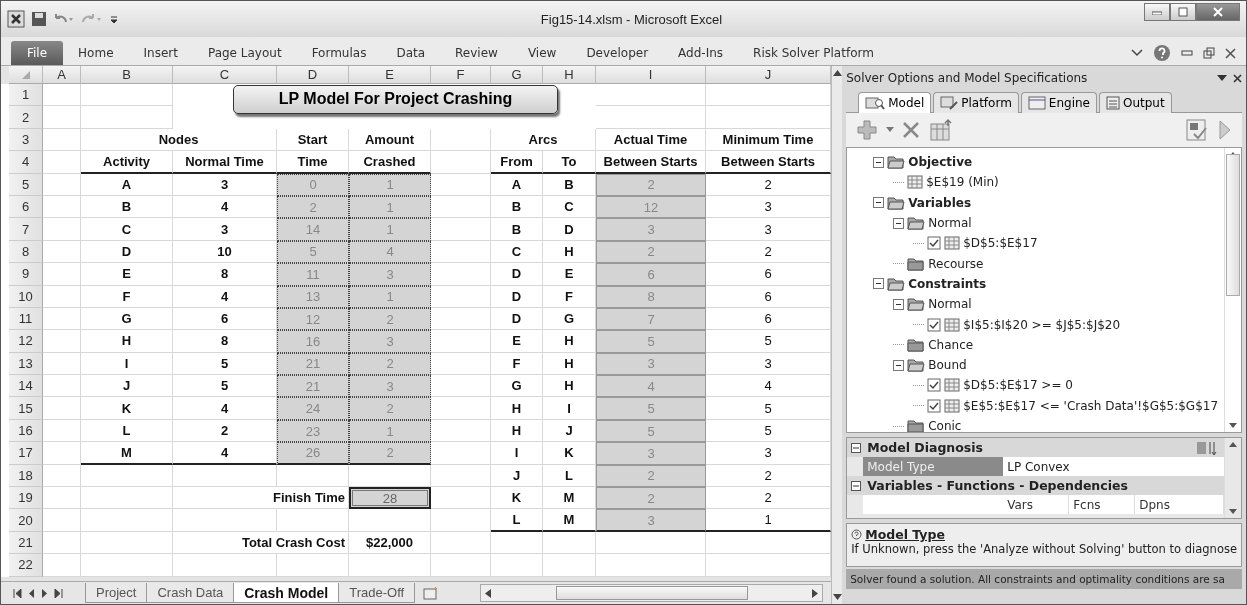 The height and width of the screenshot is (605, 1247). What do you see at coordinates (127, 162) in the screenshot?
I see `table-cell: Activity` at bounding box center [127, 162].